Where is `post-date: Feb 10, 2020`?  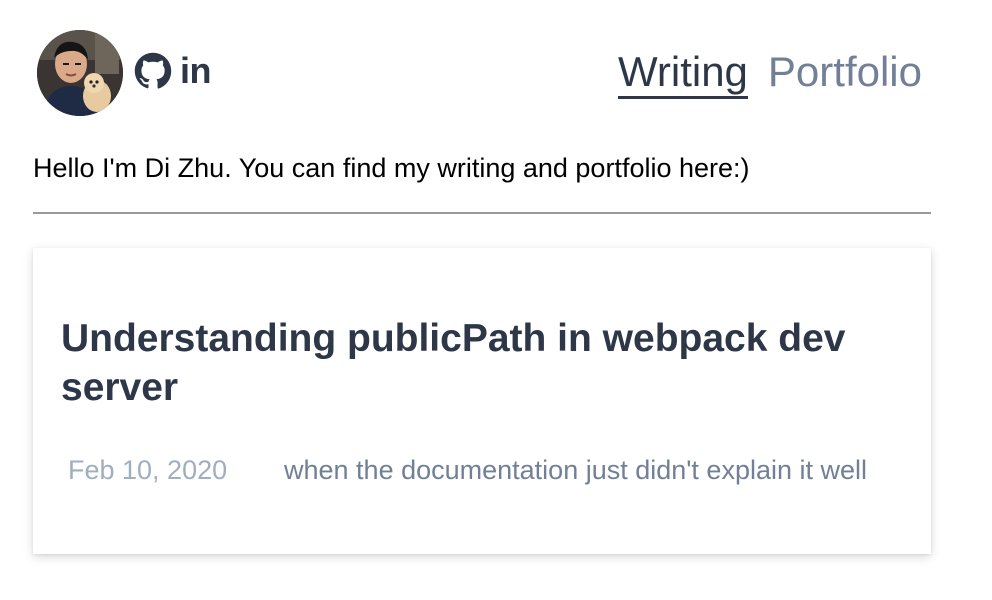 post-date: Feb 10, 2020 is located at coordinates (148, 470).